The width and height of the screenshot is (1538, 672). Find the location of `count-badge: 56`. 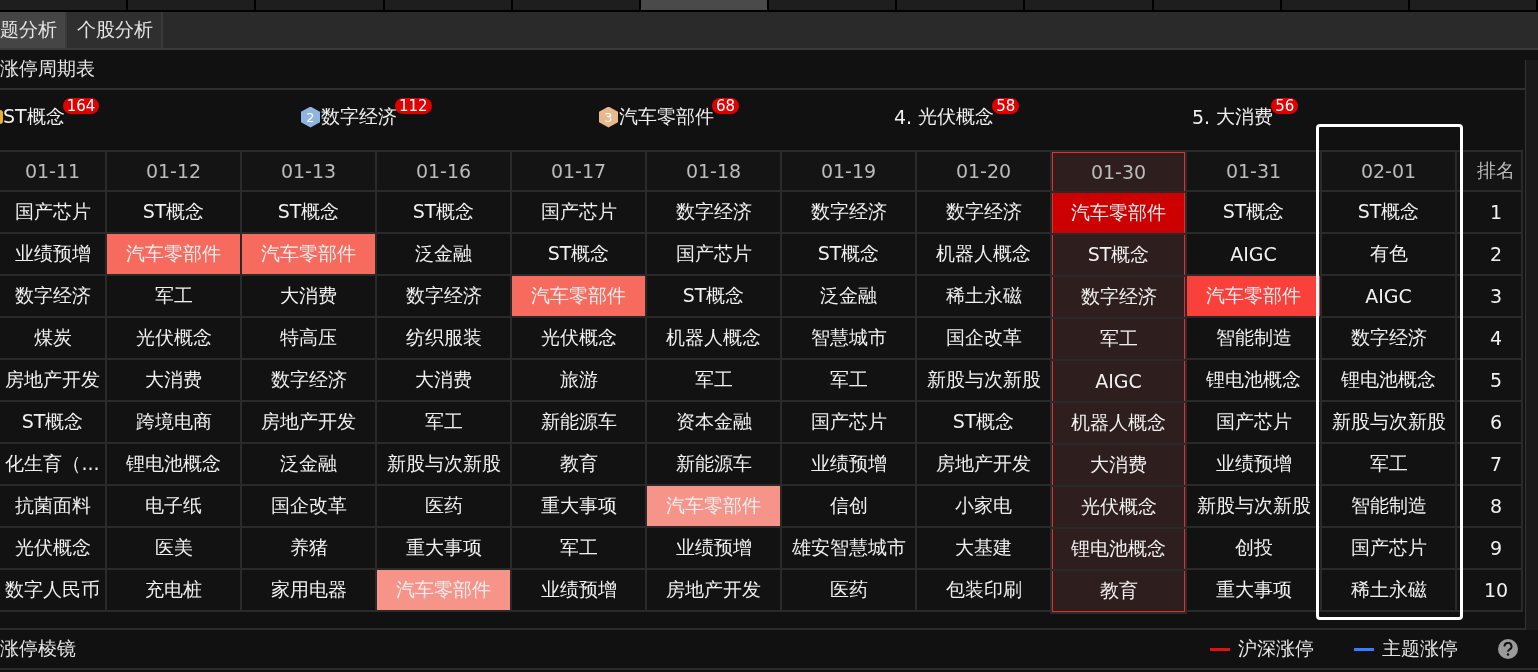

count-badge: 56 is located at coordinates (1285, 106).